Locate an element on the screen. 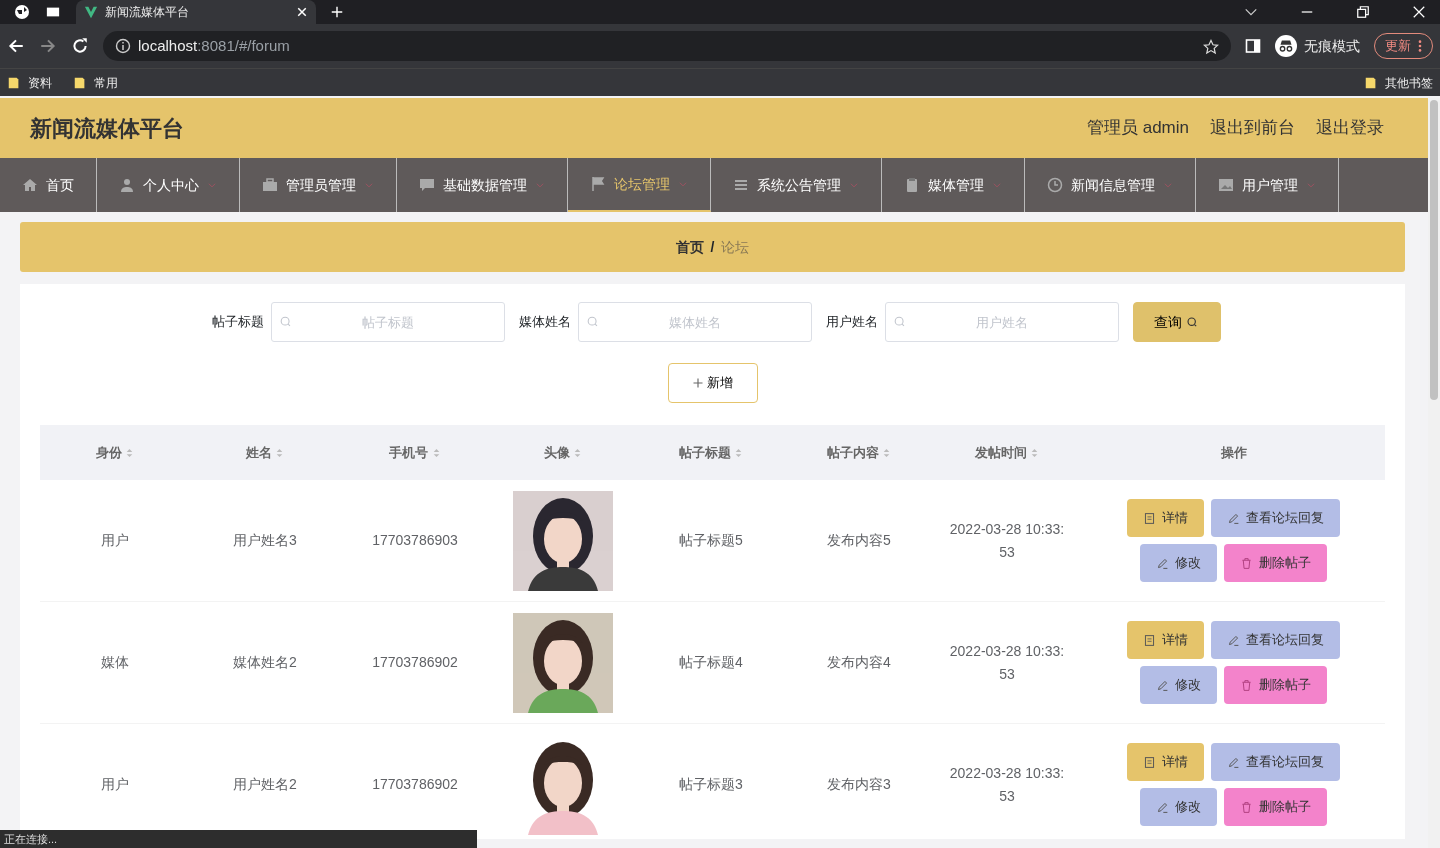 This screenshot has width=1440, height=848. header-link: 退出登录 is located at coordinates (1350, 128).